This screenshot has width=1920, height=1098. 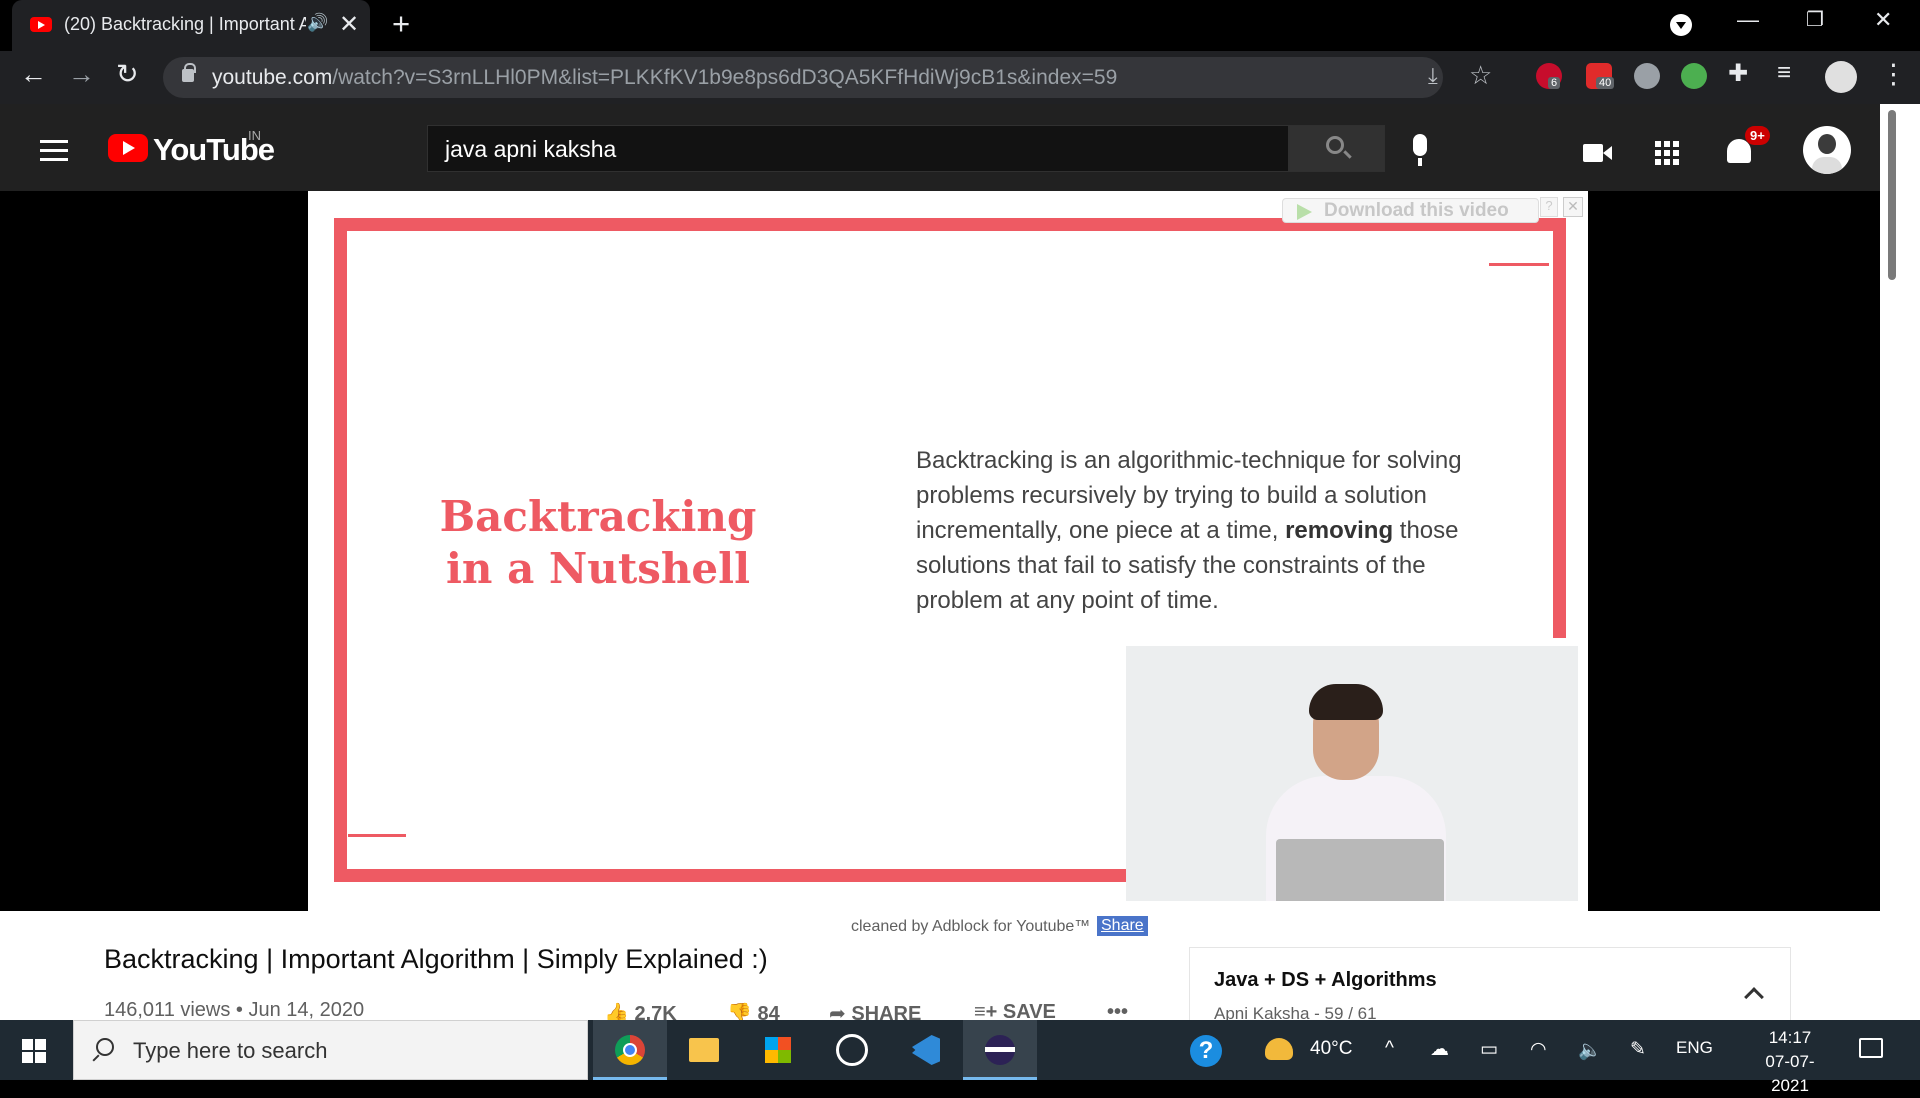 I want to click on forward-icon: →, so click(x=81, y=74).